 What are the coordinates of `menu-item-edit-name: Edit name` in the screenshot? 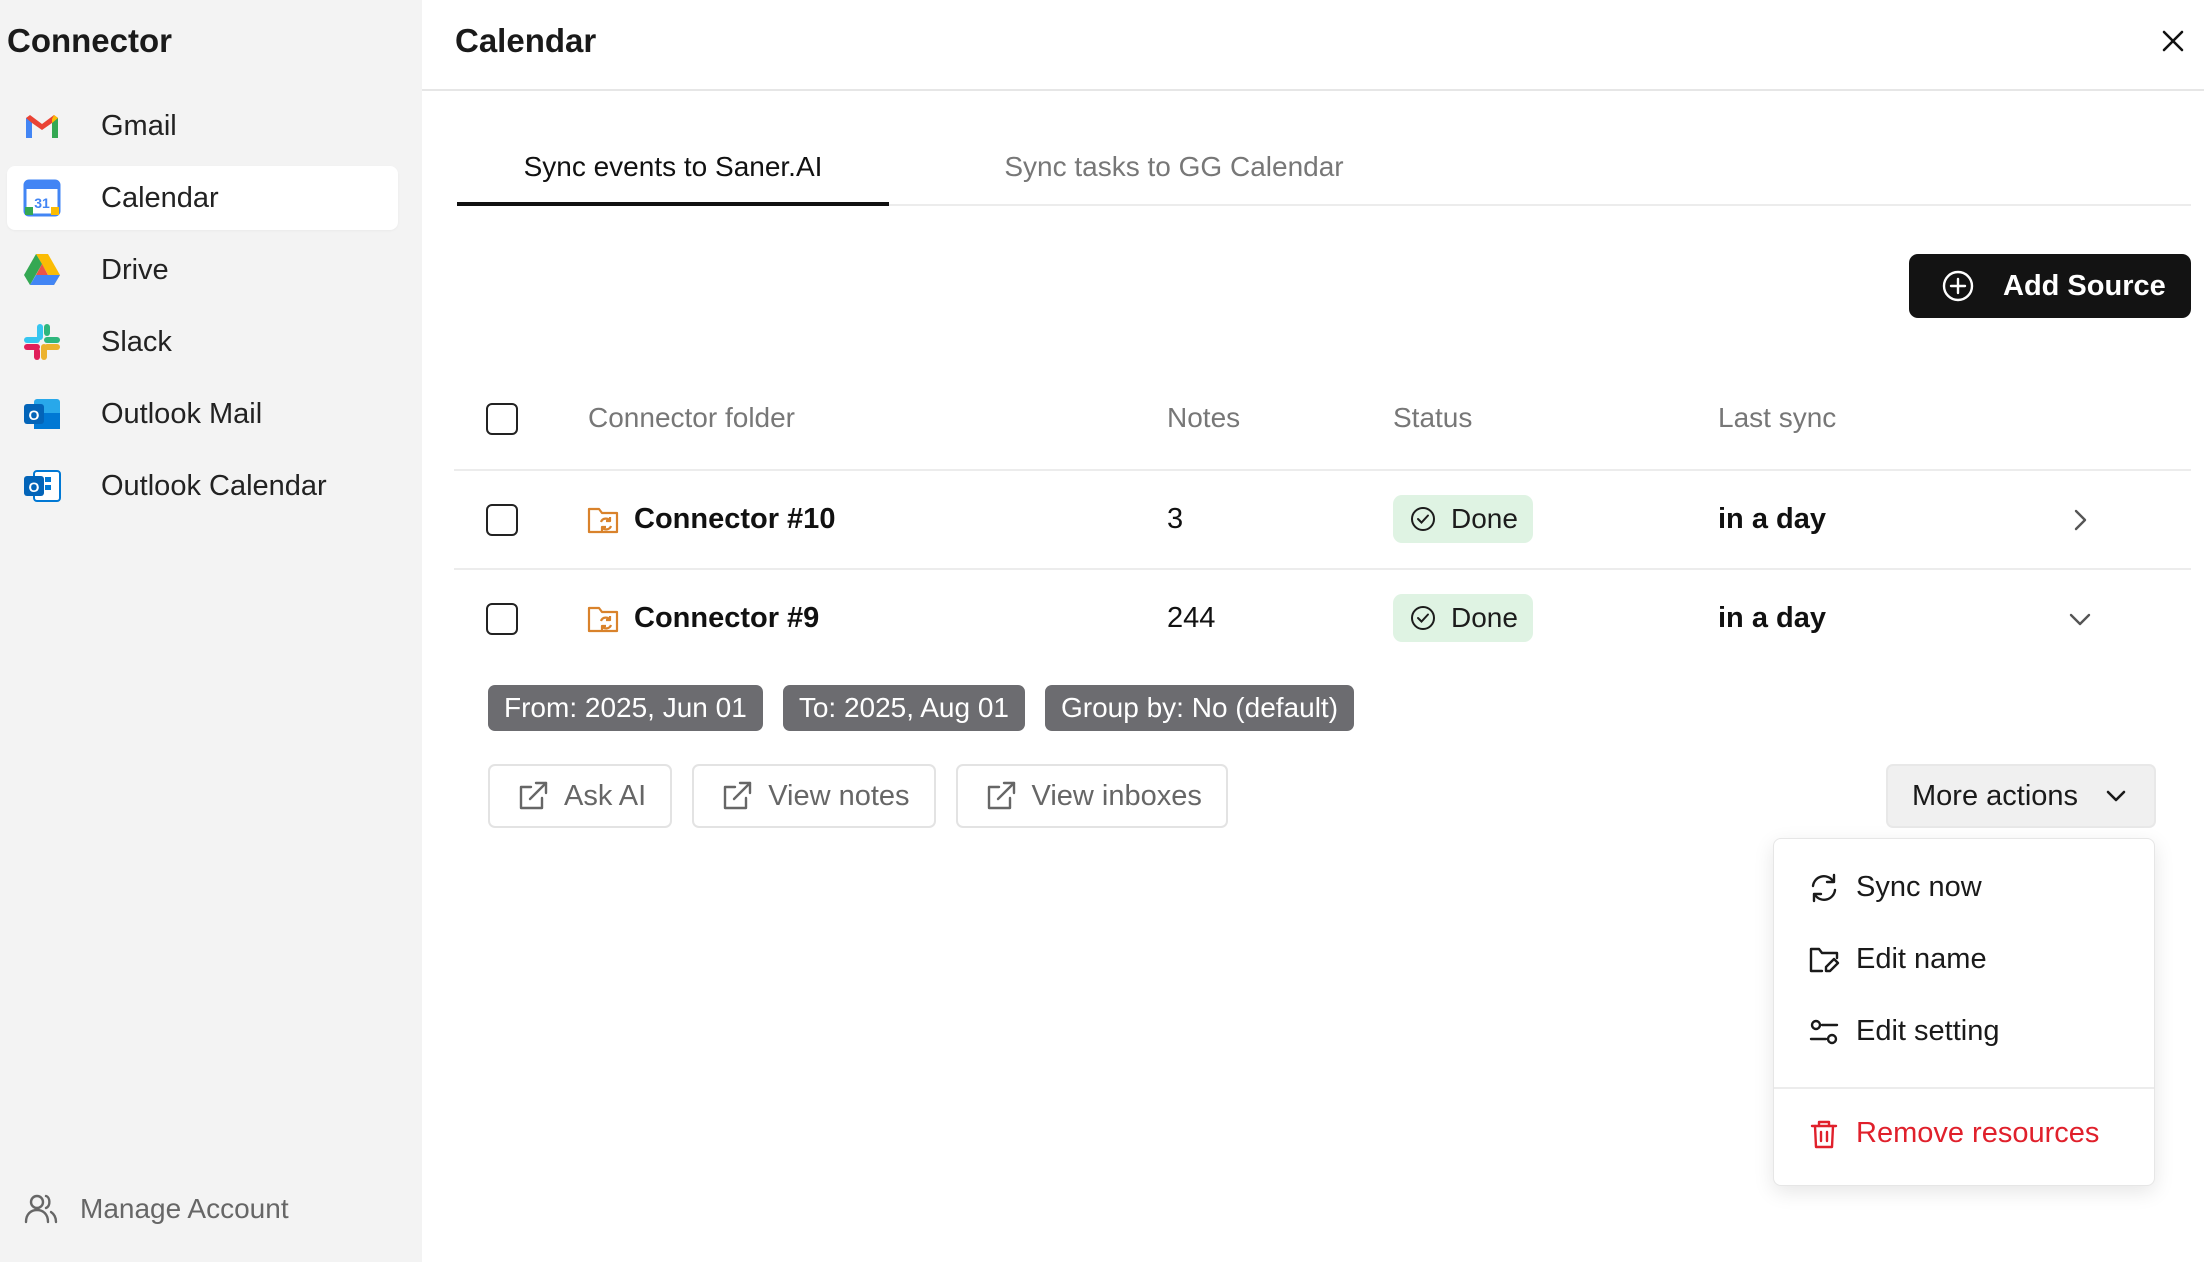 It's located at (1897, 959).